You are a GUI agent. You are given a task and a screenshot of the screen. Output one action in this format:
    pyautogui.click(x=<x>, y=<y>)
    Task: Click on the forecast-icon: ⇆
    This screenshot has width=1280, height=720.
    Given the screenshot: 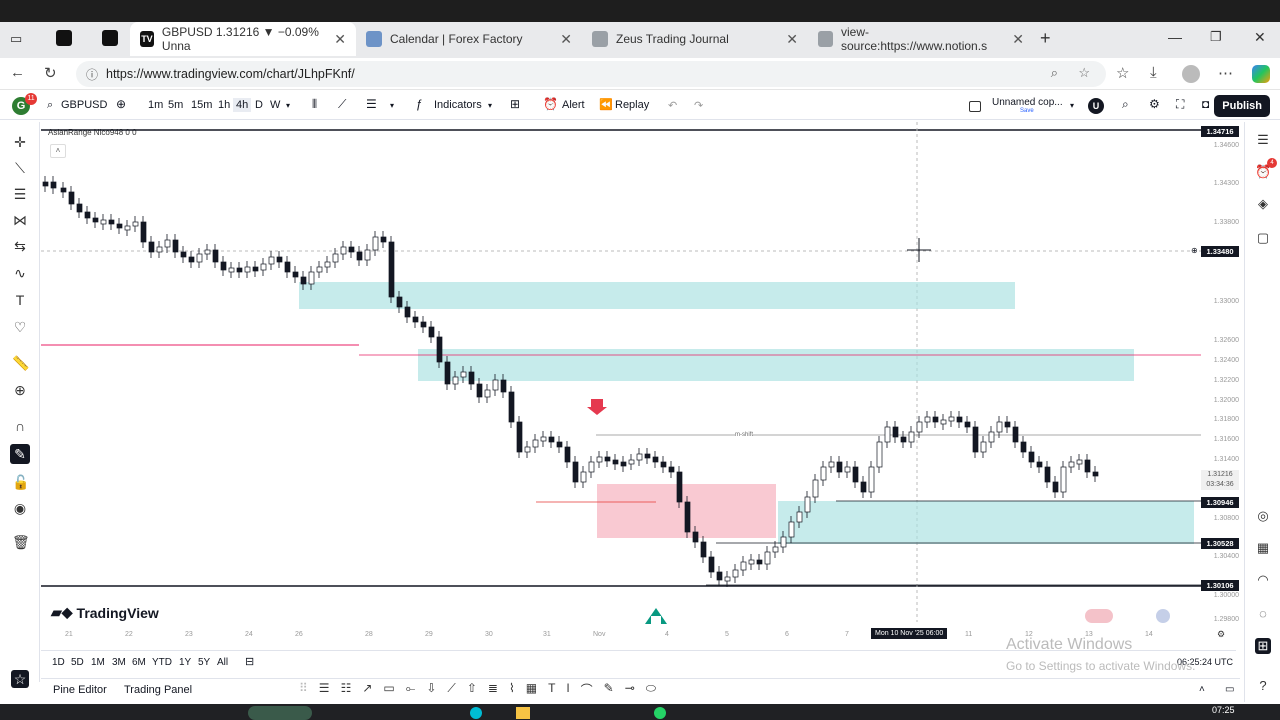 What is the action you would take?
    pyautogui.click(x=20, y=246)
    